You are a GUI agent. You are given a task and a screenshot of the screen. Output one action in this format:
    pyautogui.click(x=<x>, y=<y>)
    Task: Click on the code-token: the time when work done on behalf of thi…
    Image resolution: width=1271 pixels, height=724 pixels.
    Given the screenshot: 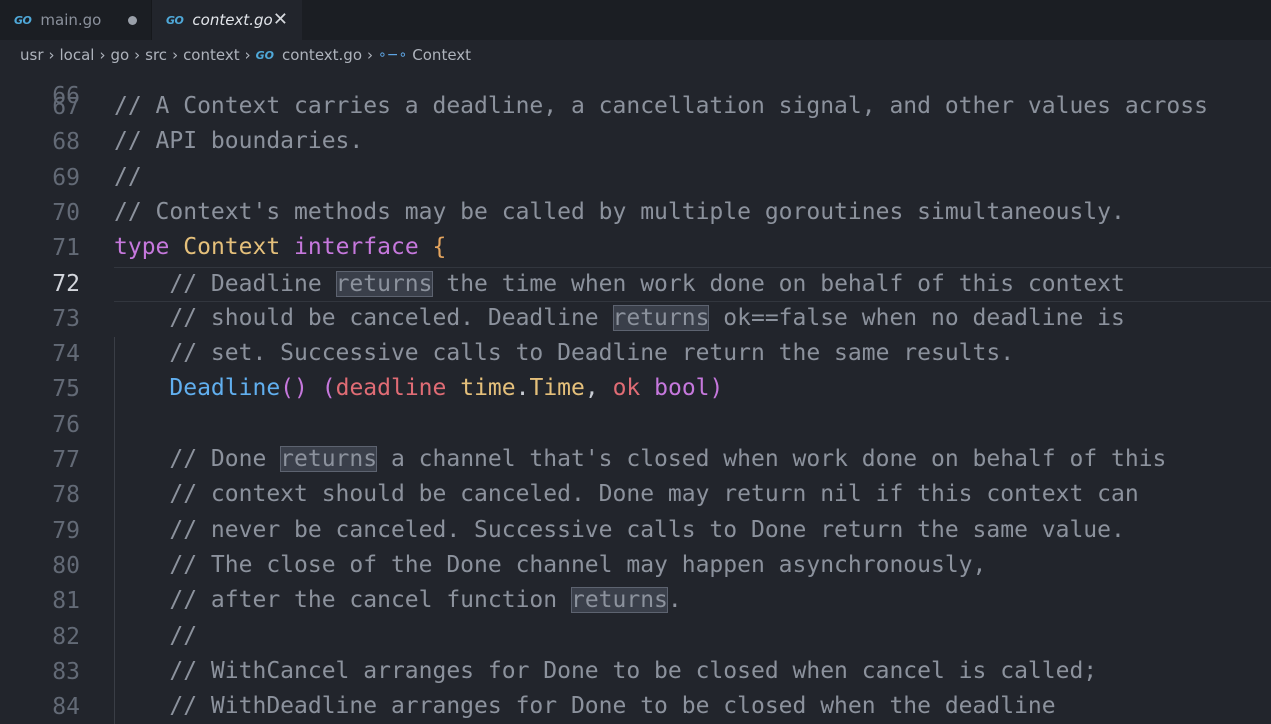 What is the action you would take?
    pyautogui.click(x=778, y=283)
    